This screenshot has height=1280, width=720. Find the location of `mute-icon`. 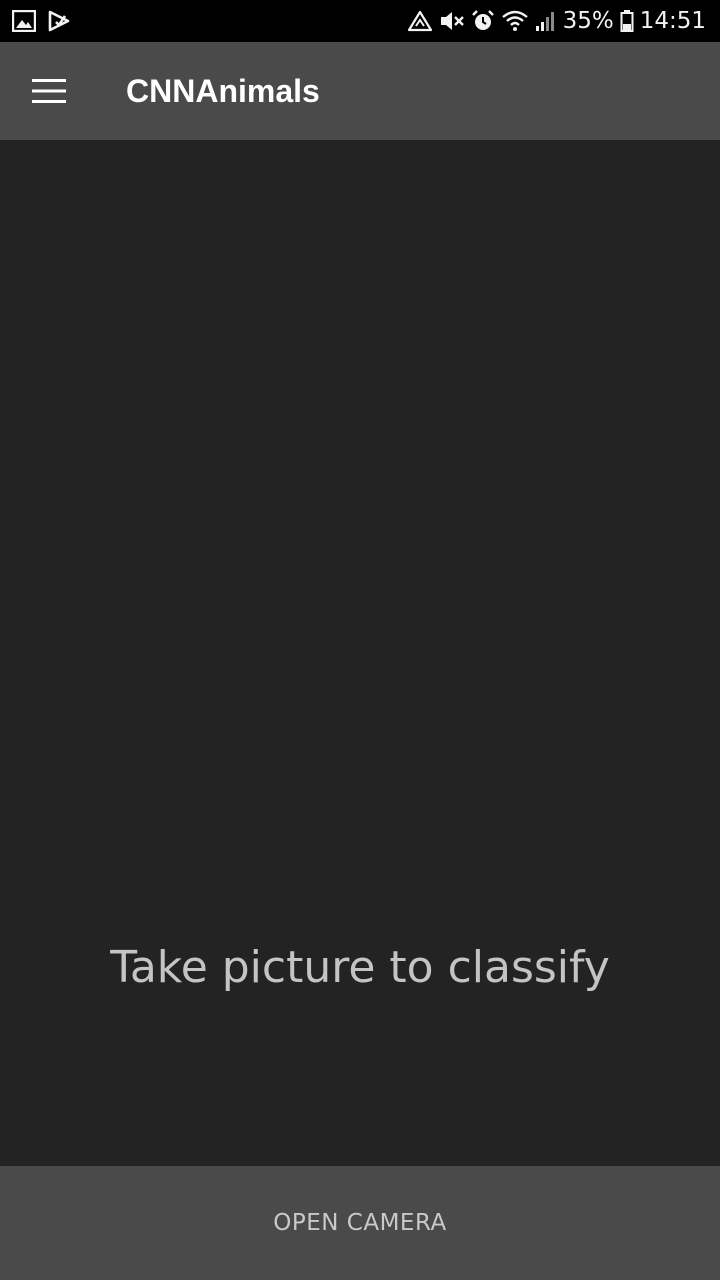

mute-icon is located at coordinates (452, 21).